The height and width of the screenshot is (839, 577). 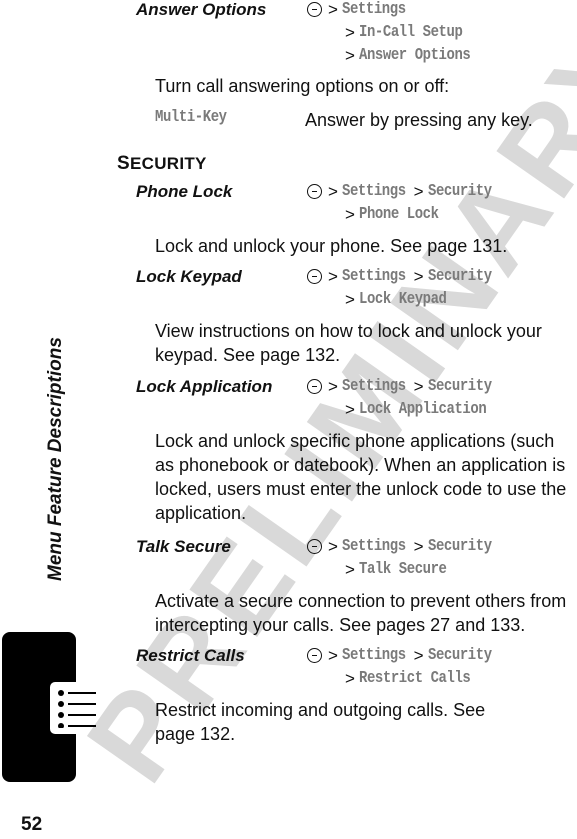 I want to click on path-item: Restrict Calls, so click(x=414, y=678).